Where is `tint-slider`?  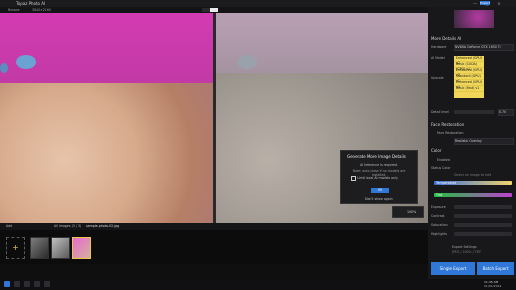 tint-slider is located at coordinates (473, 195).